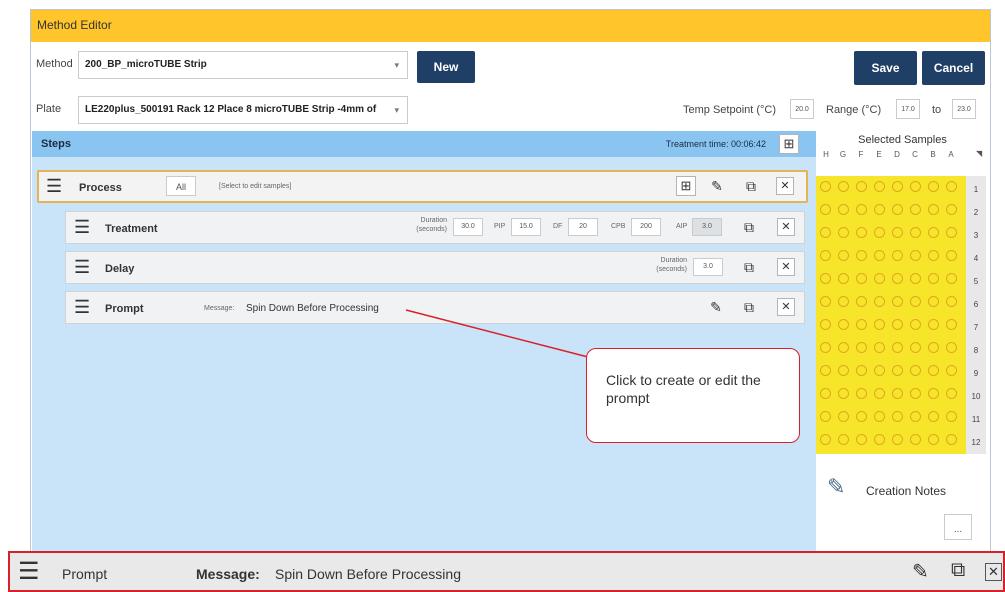 The width and height of the screenshot is (1005, 592). I want to click on prompt-callout: Click to create or edit the prompt, so click(693, 395).